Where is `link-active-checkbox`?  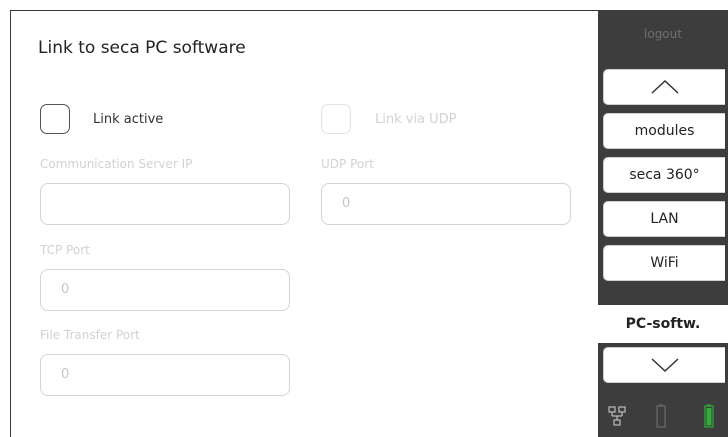 link-active-checkbox is located at coordinates (55, 119).